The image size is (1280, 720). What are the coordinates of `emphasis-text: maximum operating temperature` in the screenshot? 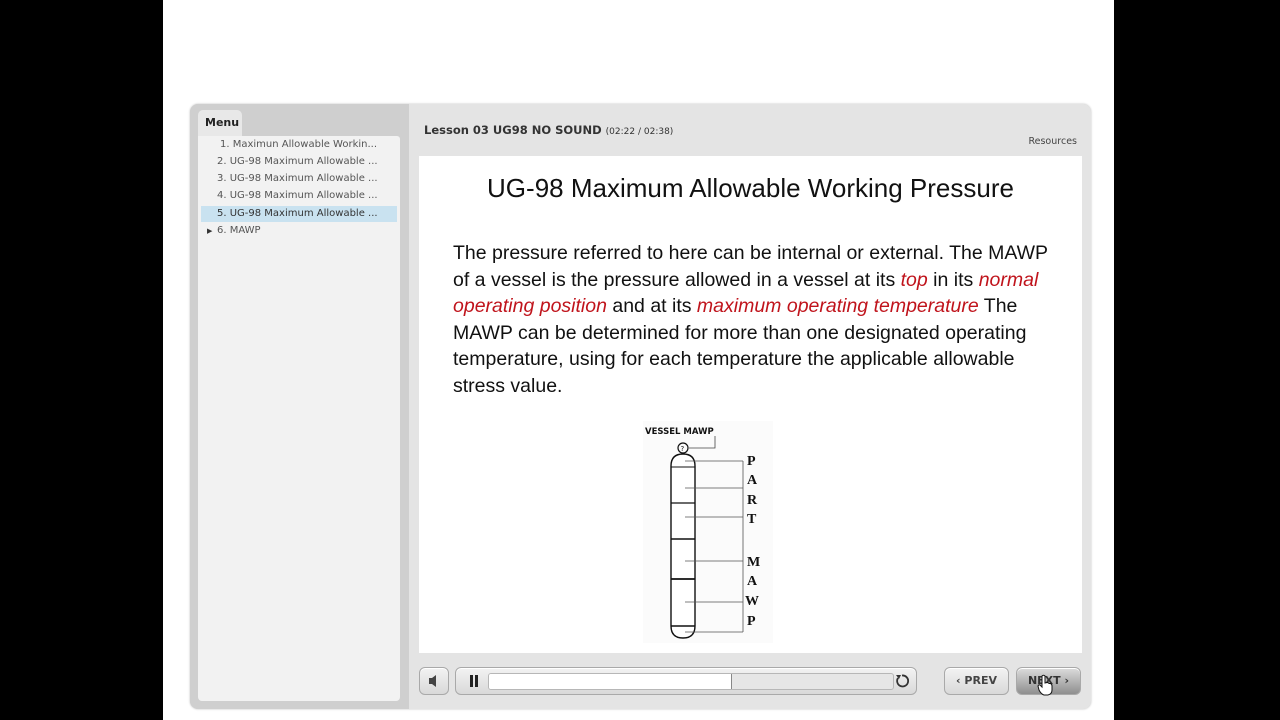 It's located at (837, 306).